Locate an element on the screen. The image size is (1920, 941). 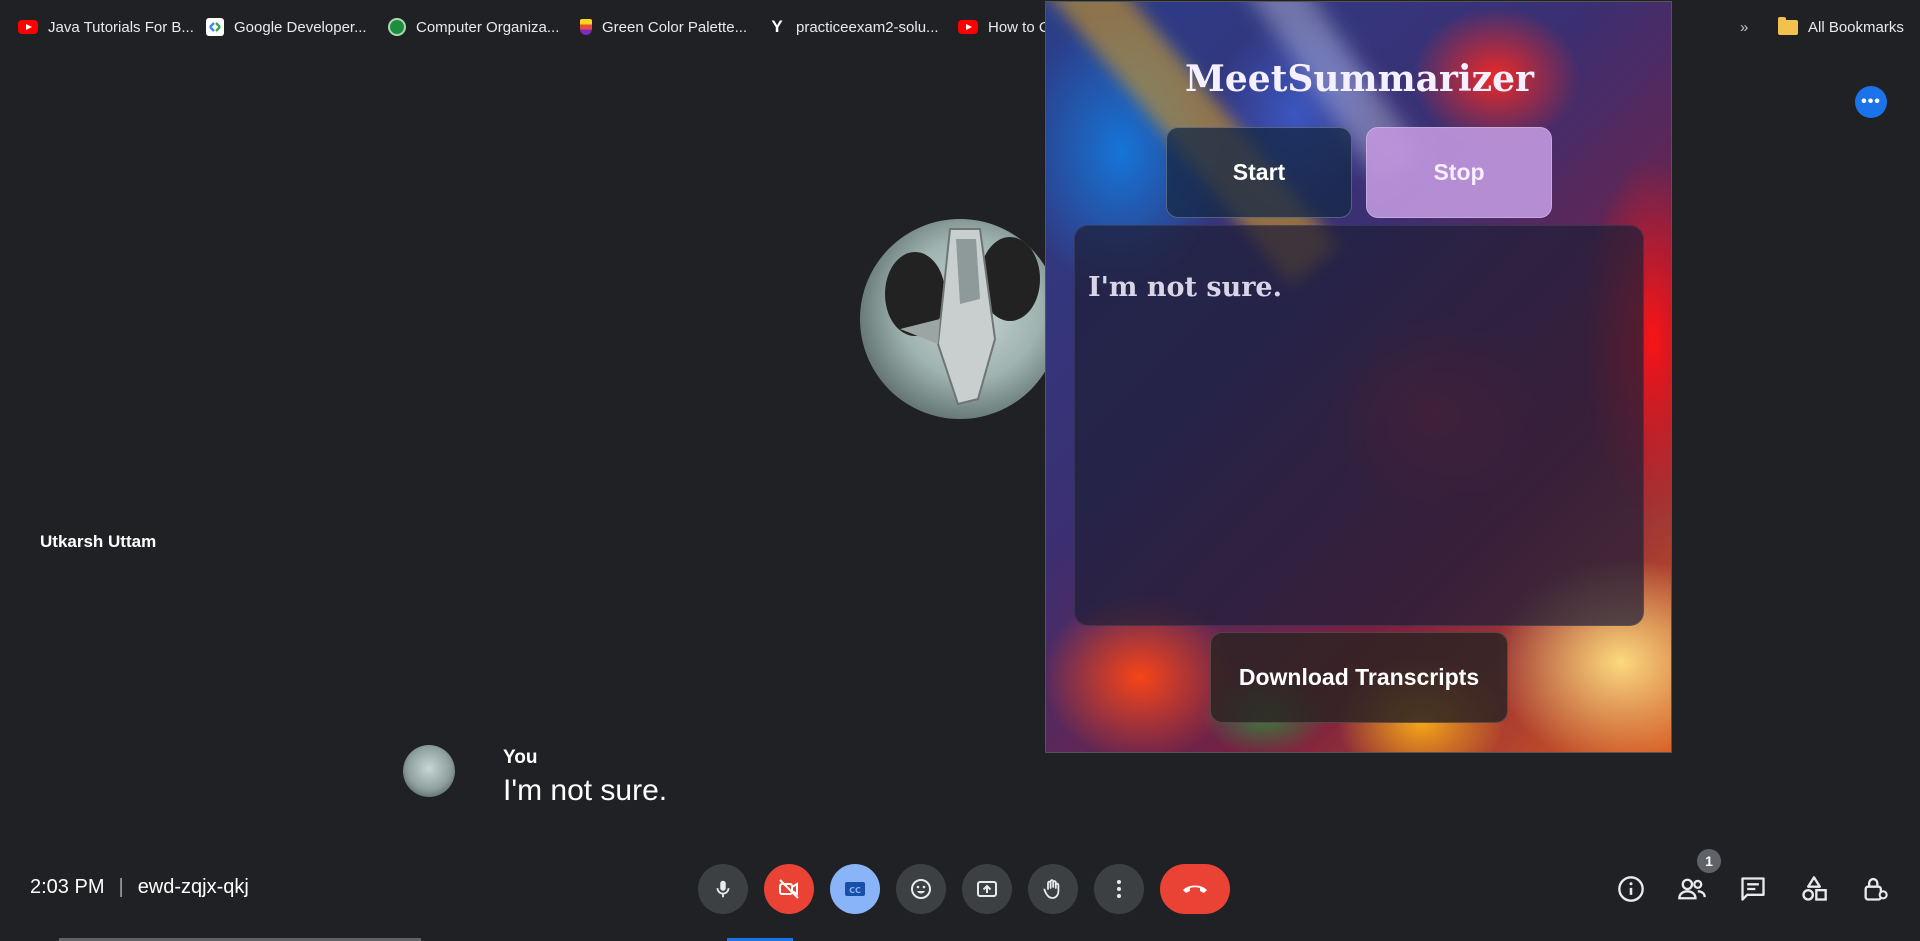
emoji-reaction-button is located at coordinates (921, 889).